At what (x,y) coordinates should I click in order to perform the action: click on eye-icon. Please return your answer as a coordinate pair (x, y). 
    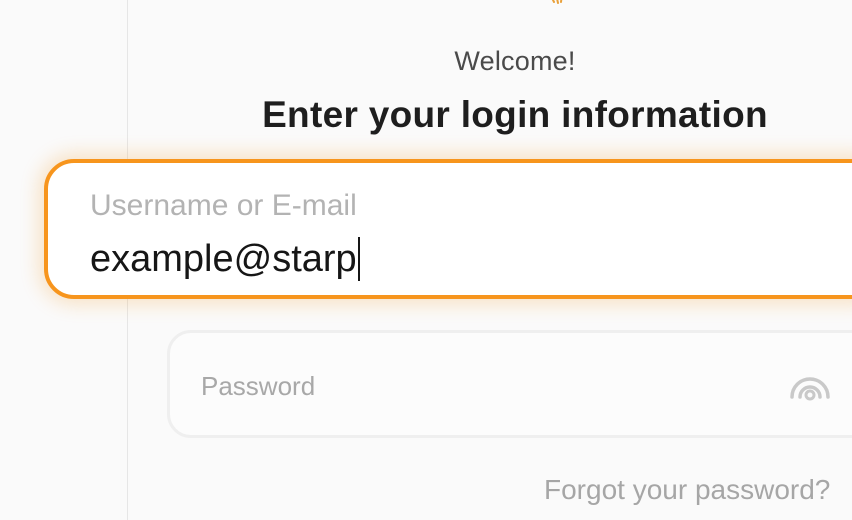
    Looking at the image, I should click on (810, 385).